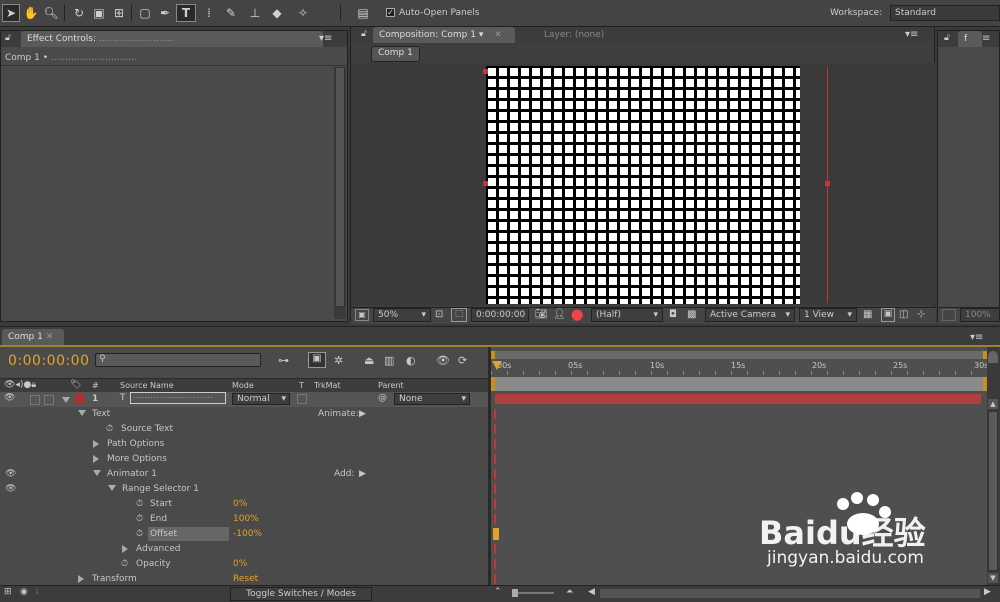 Image resolution: width=1000 pixels, height=602 pixels. Describe the element at coordinates (243, 385) in the screenshot. I see `col-mode: Mode` at that location.